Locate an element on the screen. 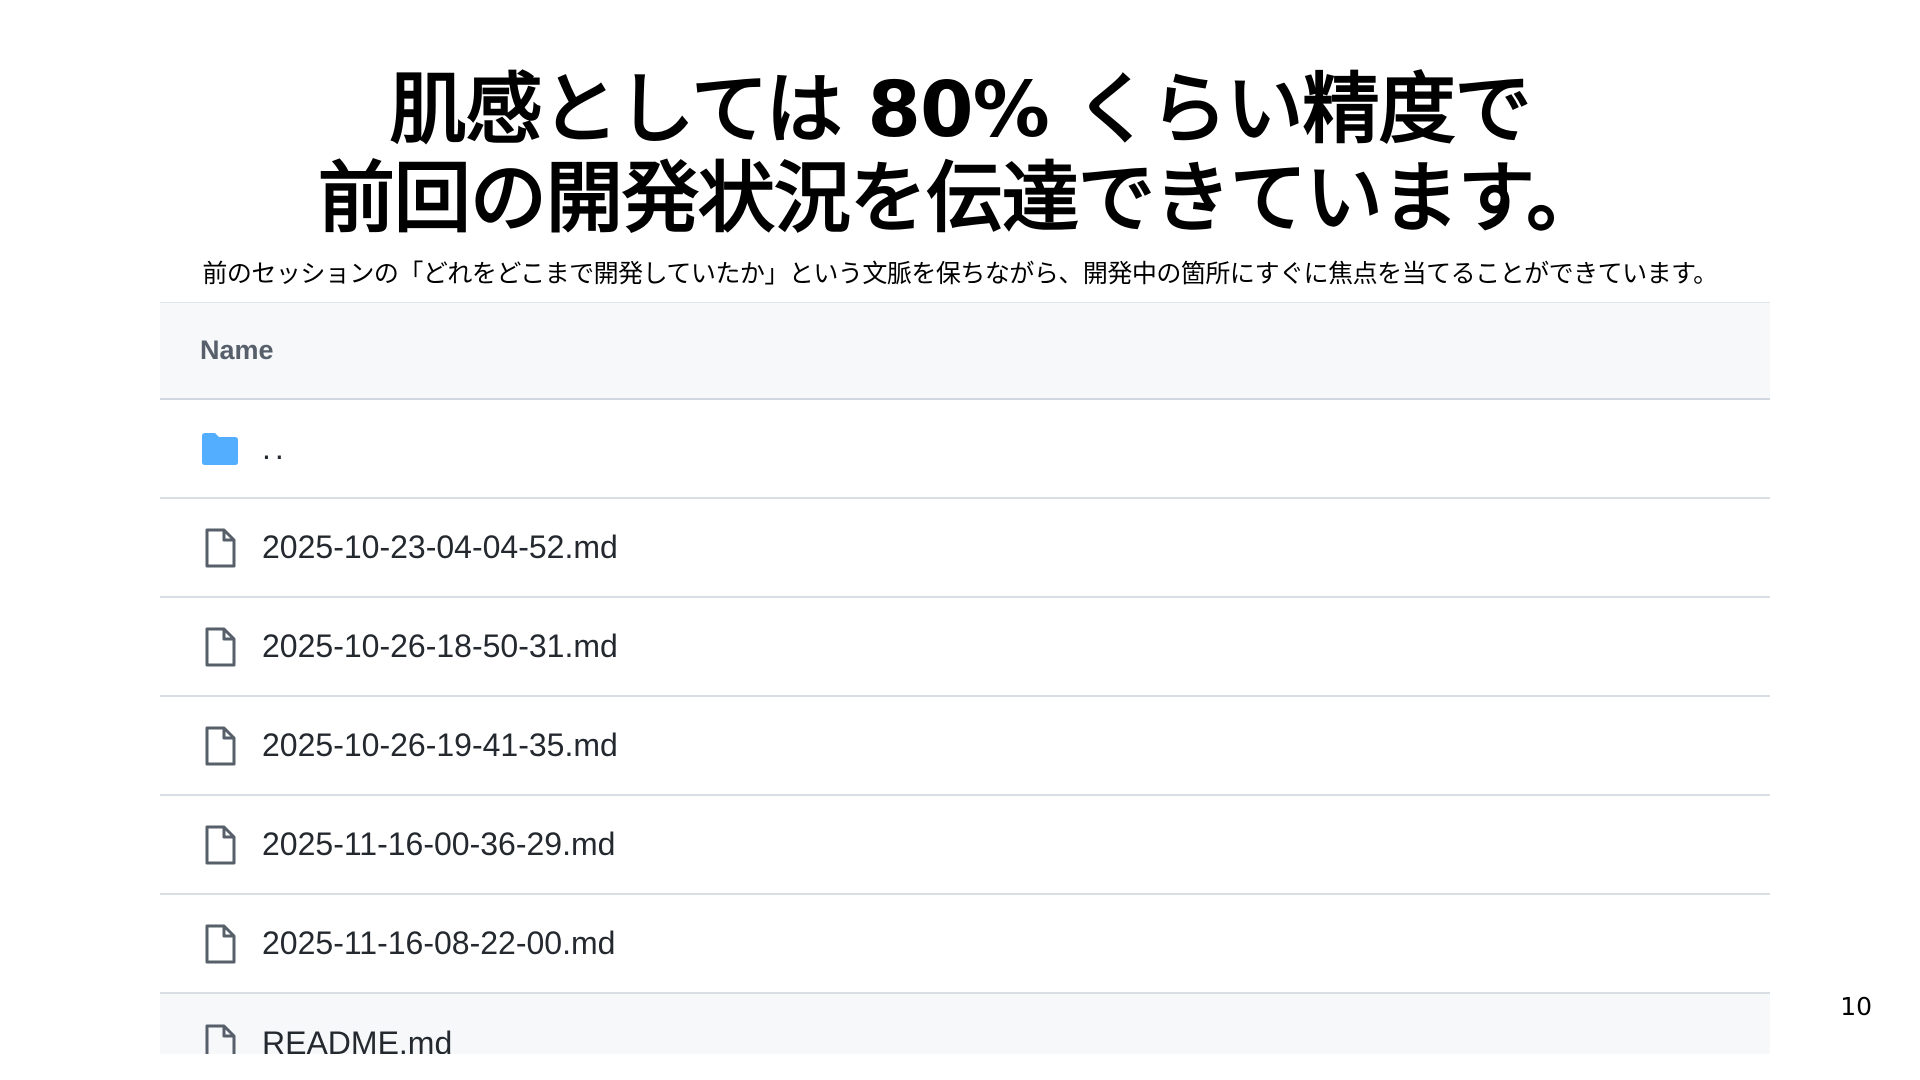 The image size is (1920, 1080). title-line-1: 肌感としては 80% くらい精度で is located at coordinates (960, 110).